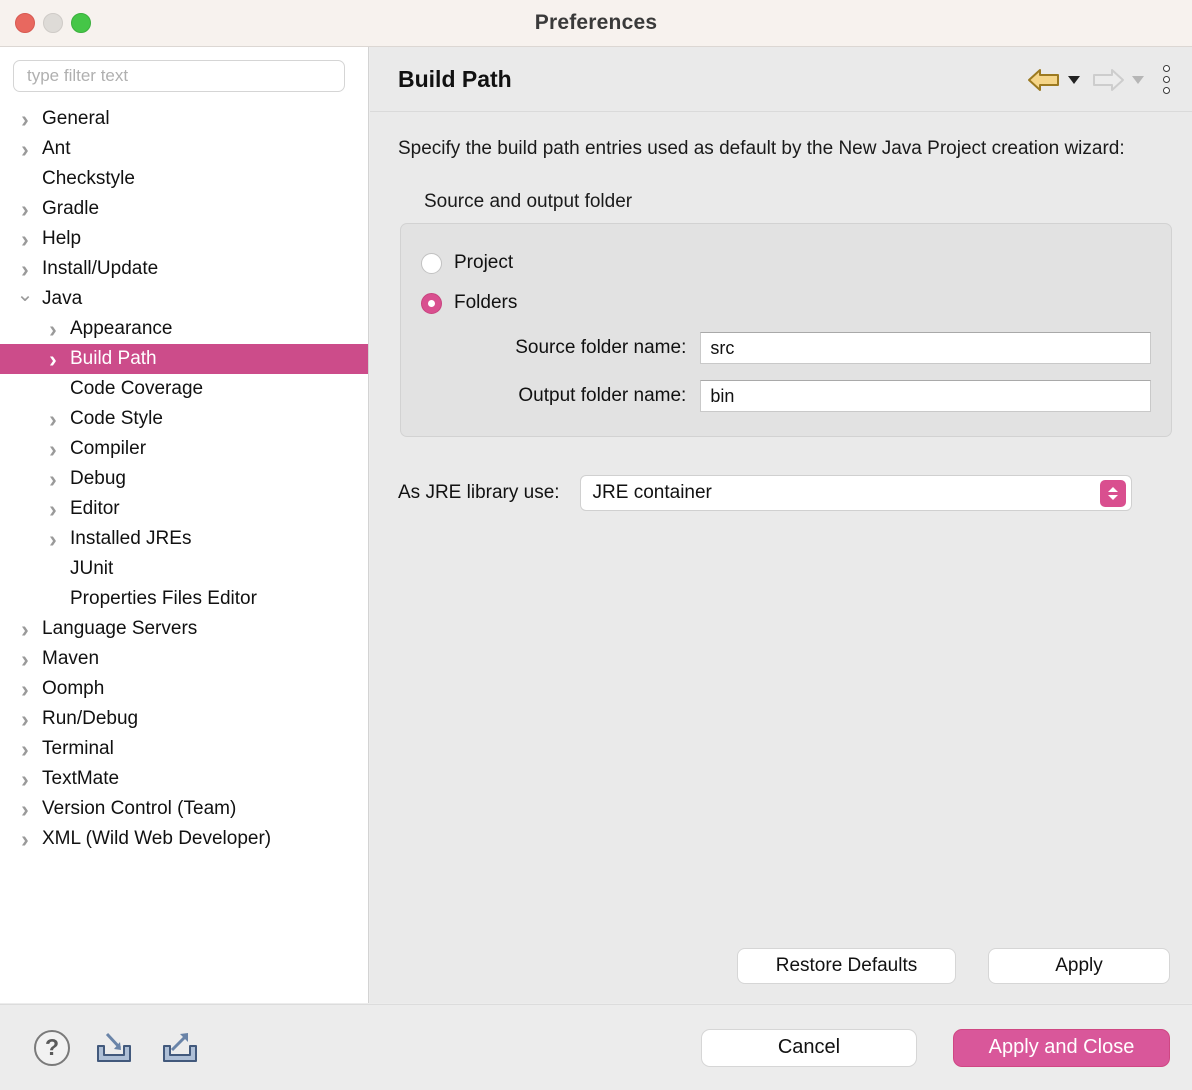 The width and height of the screenshot is (1192, 1090). I want to click on jre-library-select: JRE container, so click(855, 493).